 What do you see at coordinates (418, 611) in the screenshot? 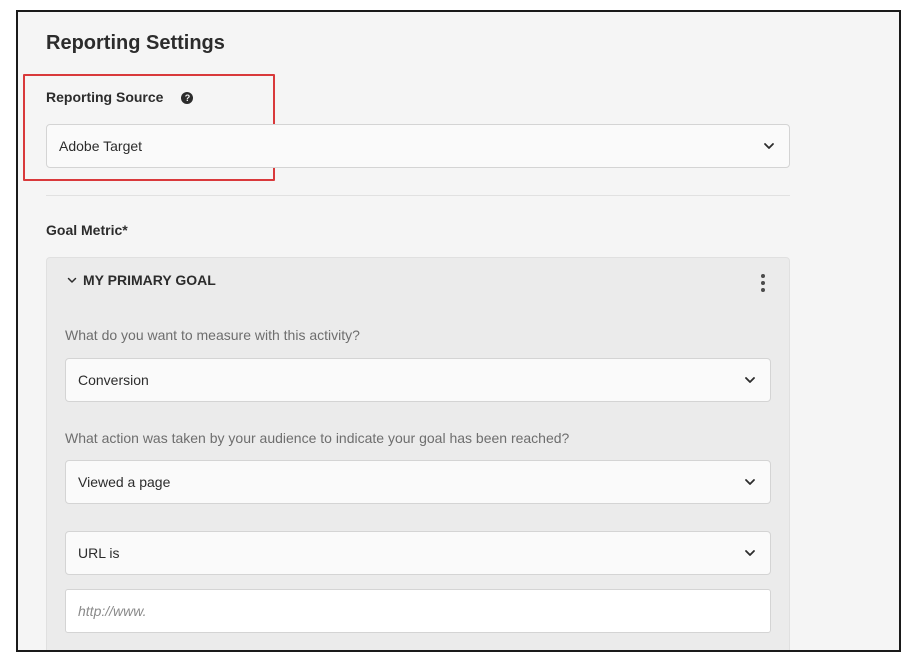
I see `url-input` at bounding box center [418, 611].